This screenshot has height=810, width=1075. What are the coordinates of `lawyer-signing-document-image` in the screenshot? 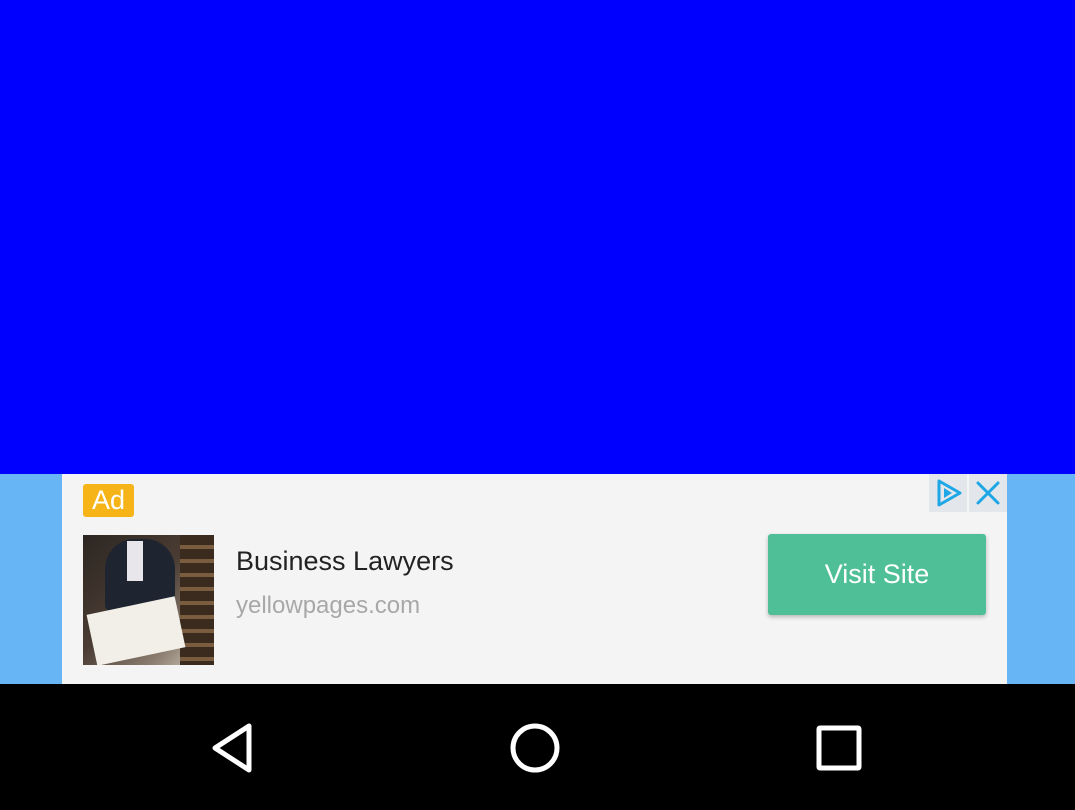 It's located at (148, 600).